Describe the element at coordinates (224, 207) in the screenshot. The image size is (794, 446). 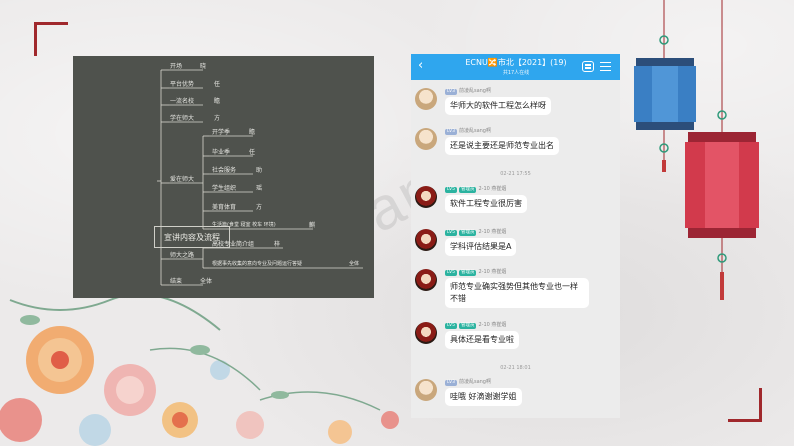
I see `mindmap-subnode: 美育体育` at that location.